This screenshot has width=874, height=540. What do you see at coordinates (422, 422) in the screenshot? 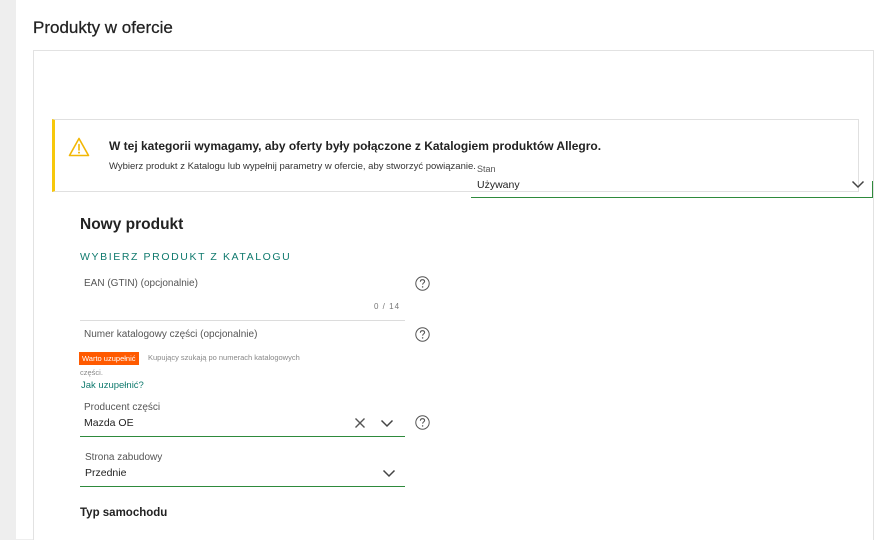
I see `manufacturer-help-icon` at bounding box center [422, 422].